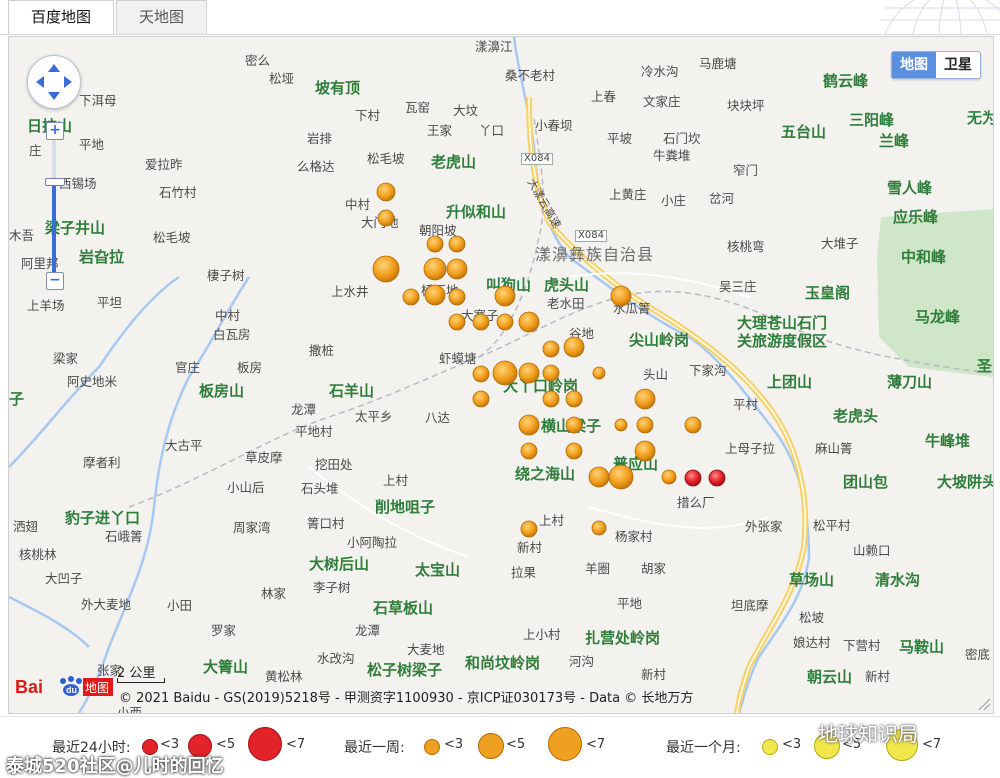 The image size is (1000, 778). What do you see at coordinates (97, 688) in the screenshot?
I see `baidu-logo-sub: 地图` at bounding box center [97, 688].